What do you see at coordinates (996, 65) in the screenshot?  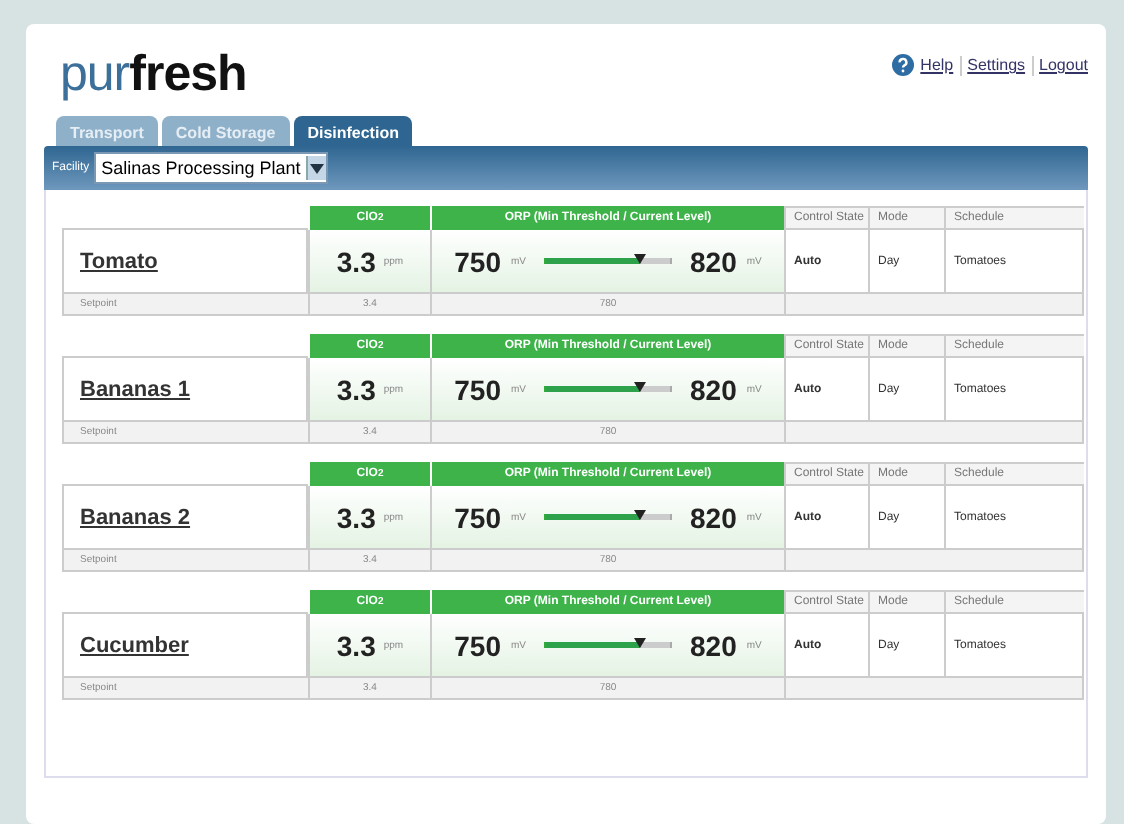 I see `header-link: Settings` at bounding box center [996, 65].